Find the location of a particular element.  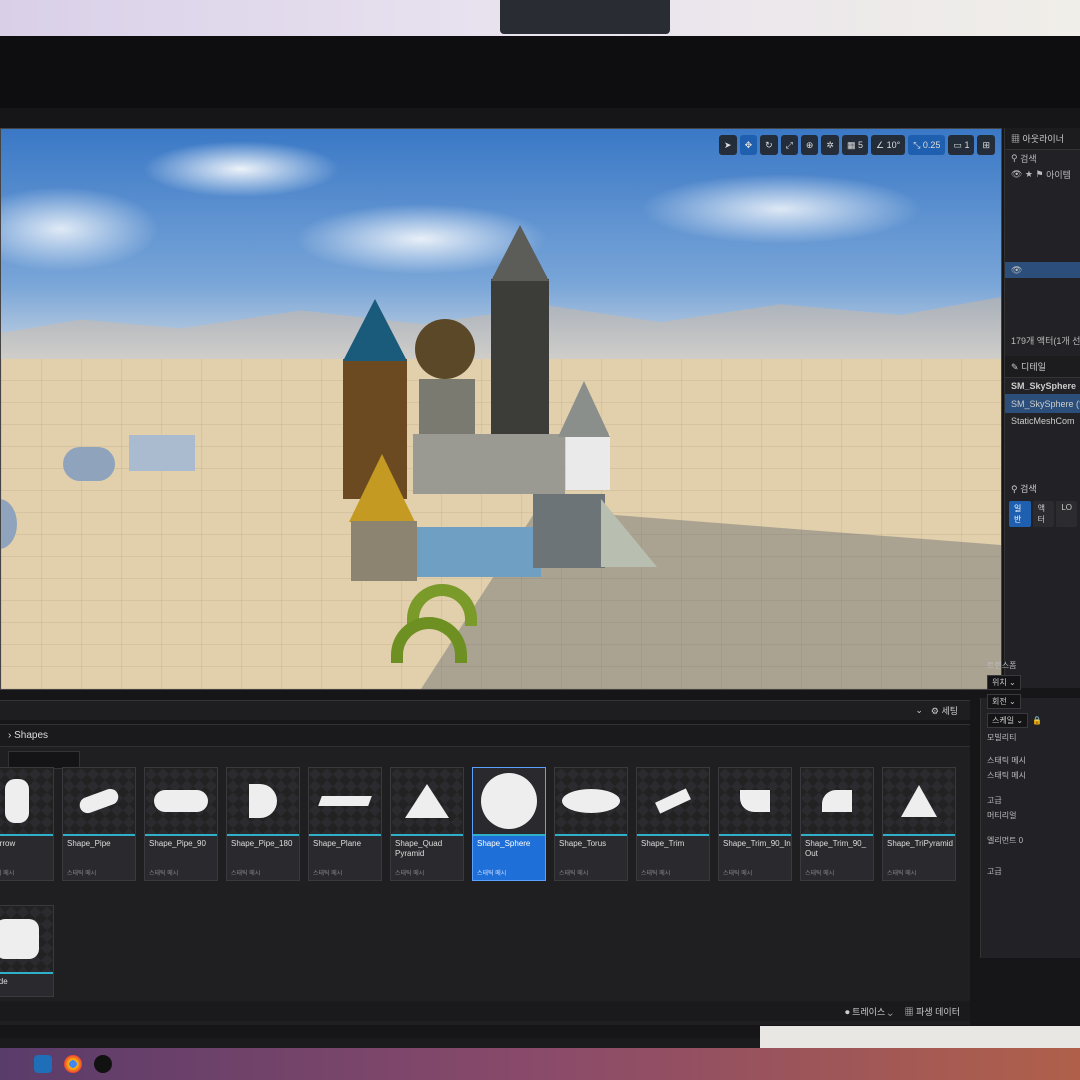

transform-section: 트랜스폼 is located at coordinates (1030, 665).